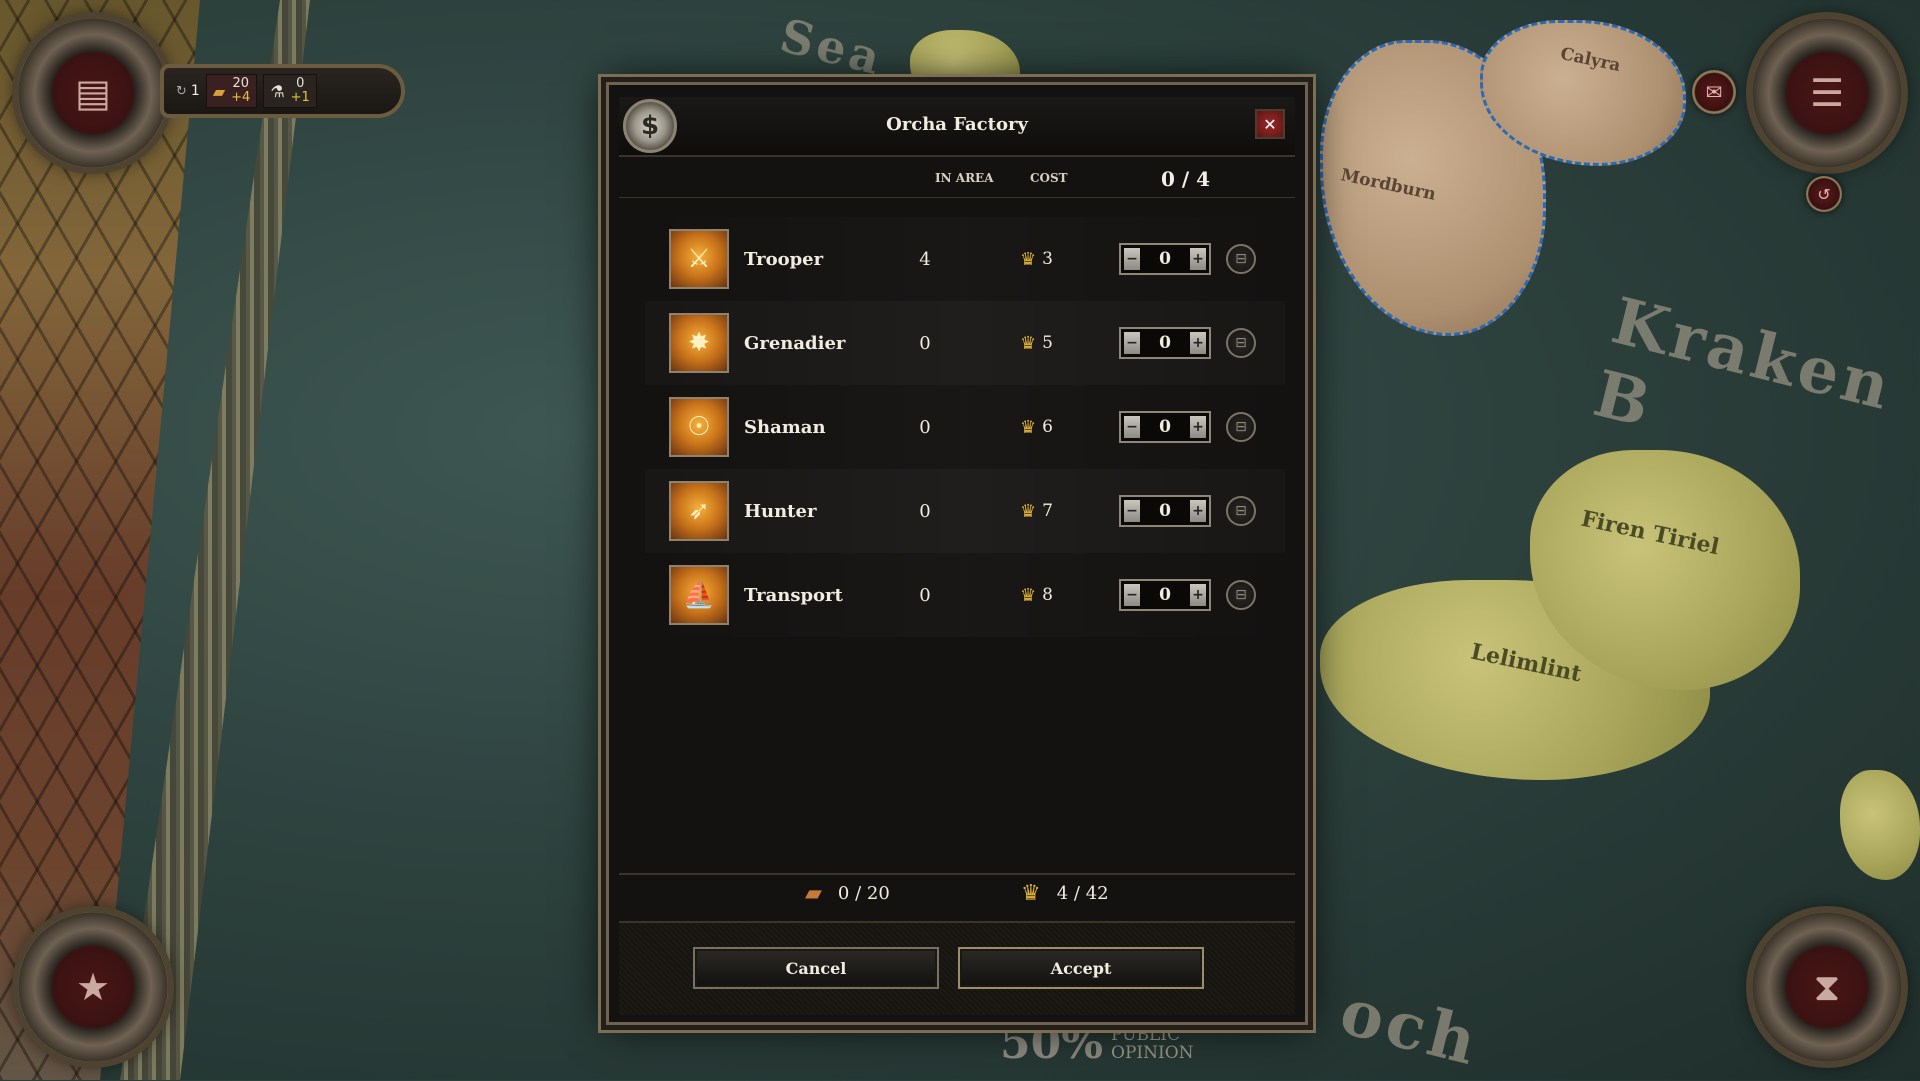  I want to click on gold-summary: ♛ 4 / 42, so click(1065, 893).